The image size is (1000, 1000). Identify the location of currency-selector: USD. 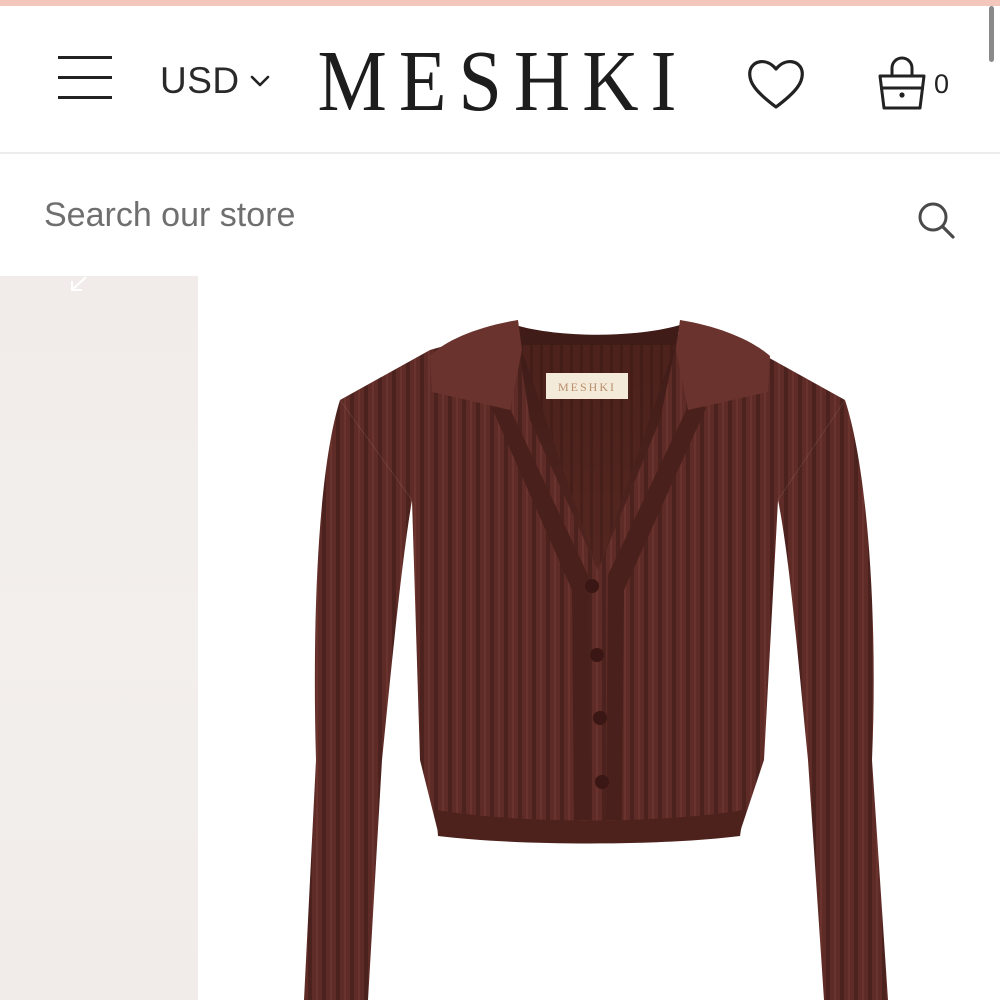
(215, 81).